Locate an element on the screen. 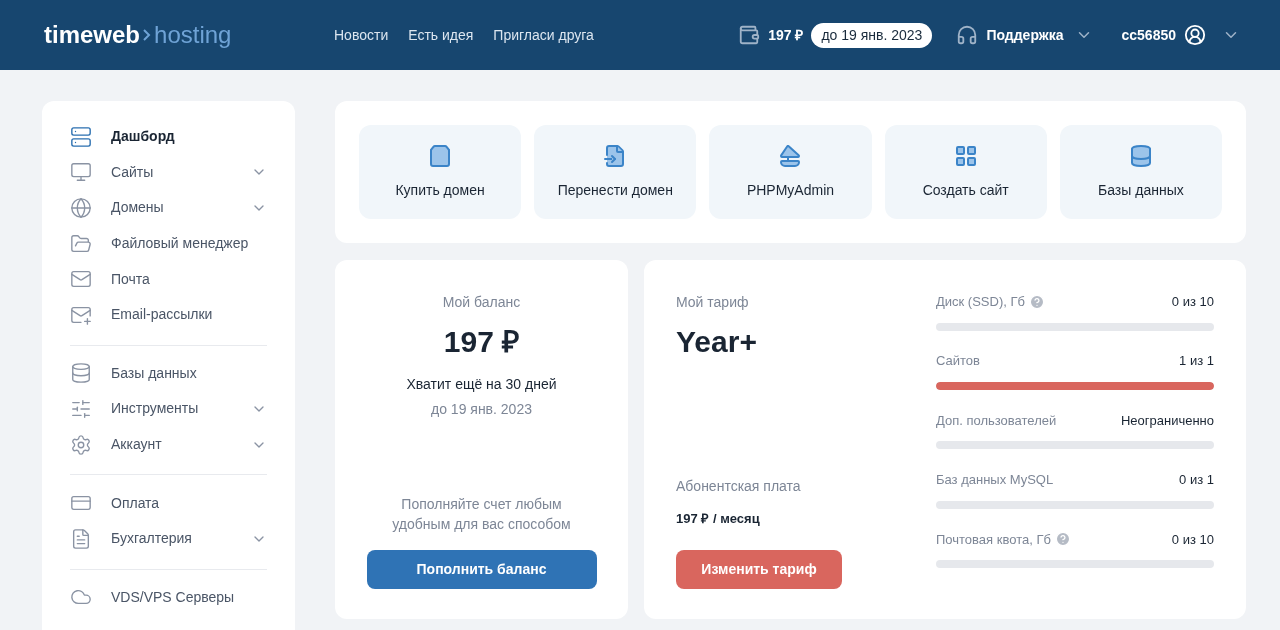 This screenshot has width=1280, height=630. sidebar-item: Файловый менеджер is located at coordinates (168, 243).